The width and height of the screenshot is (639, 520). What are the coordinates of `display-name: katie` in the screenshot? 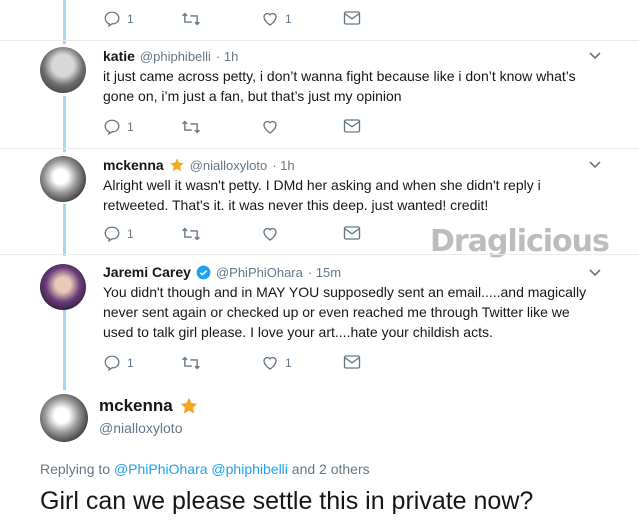 It's located at (119, 56).